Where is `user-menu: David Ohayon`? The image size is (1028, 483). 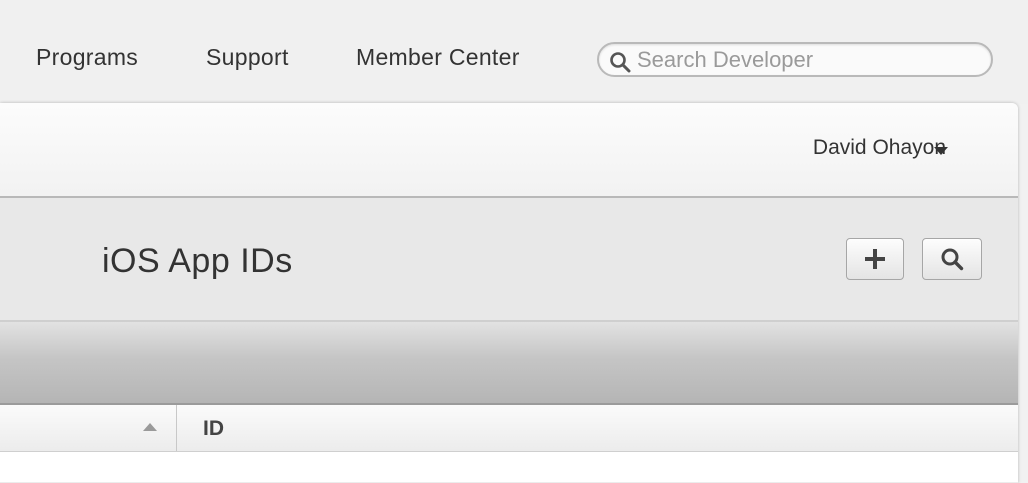 user-menu: David Ohayon is located at coordinates (879, 148).